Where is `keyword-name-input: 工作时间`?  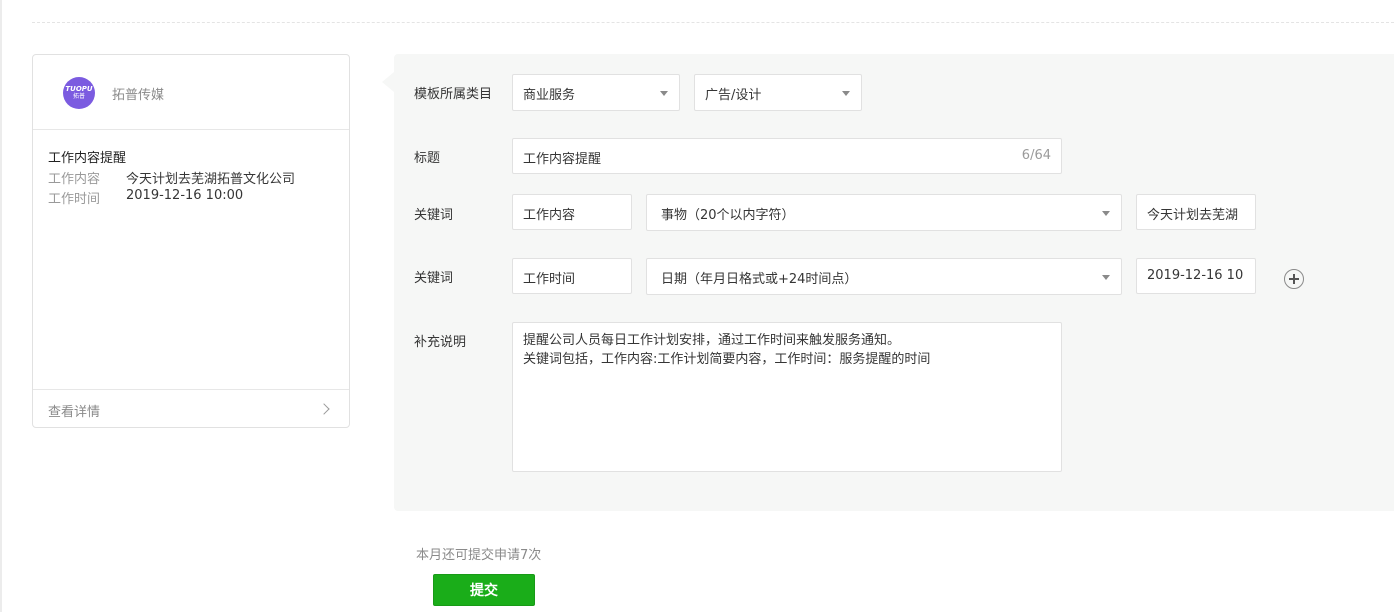
keyword-name-input: 工作时间 is located at coordinates (572, 276).